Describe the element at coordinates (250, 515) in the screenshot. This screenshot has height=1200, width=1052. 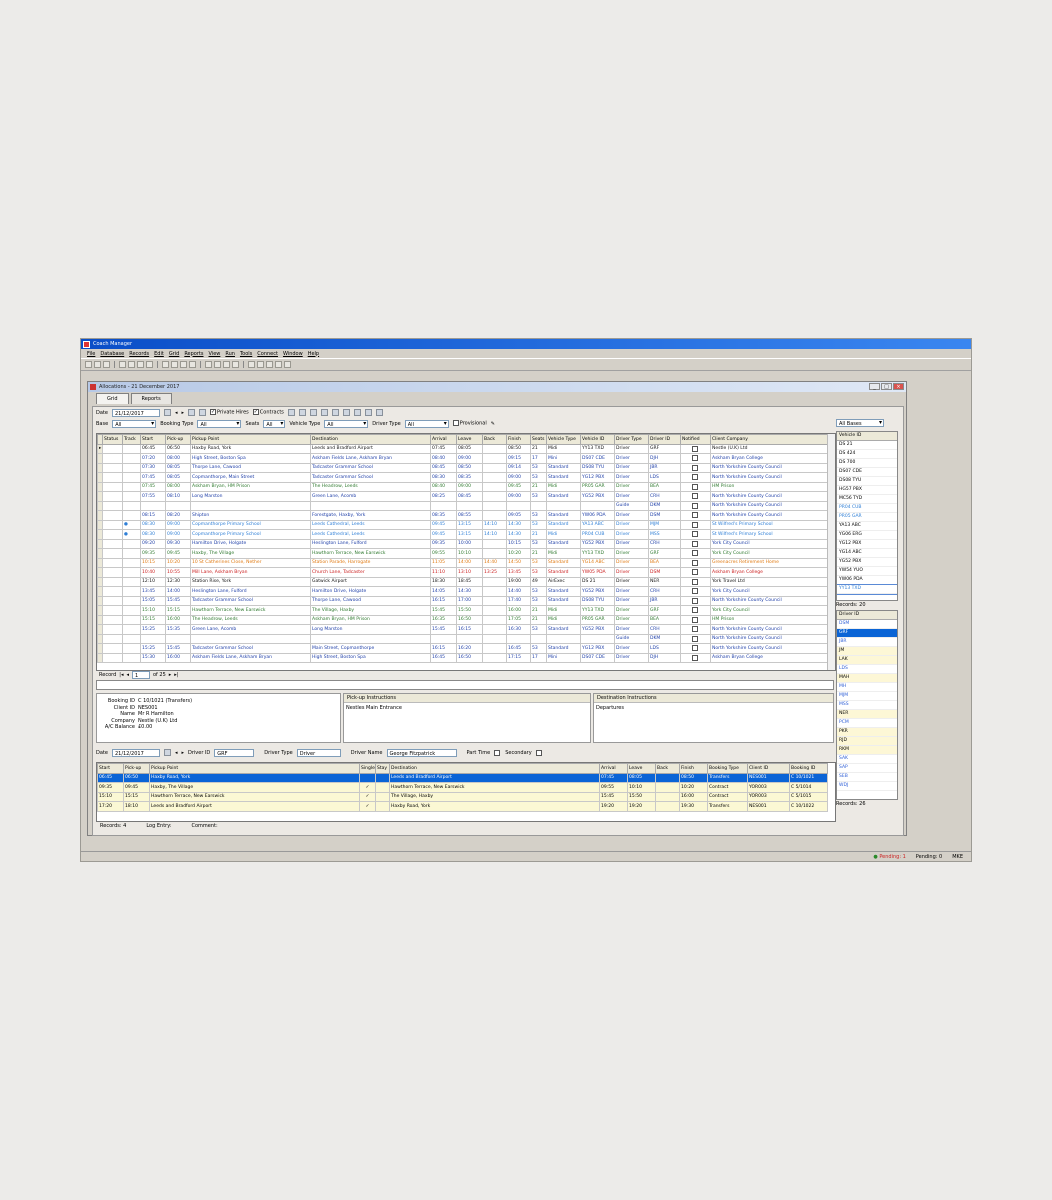
I see `table-cell: Shipton` at that location.